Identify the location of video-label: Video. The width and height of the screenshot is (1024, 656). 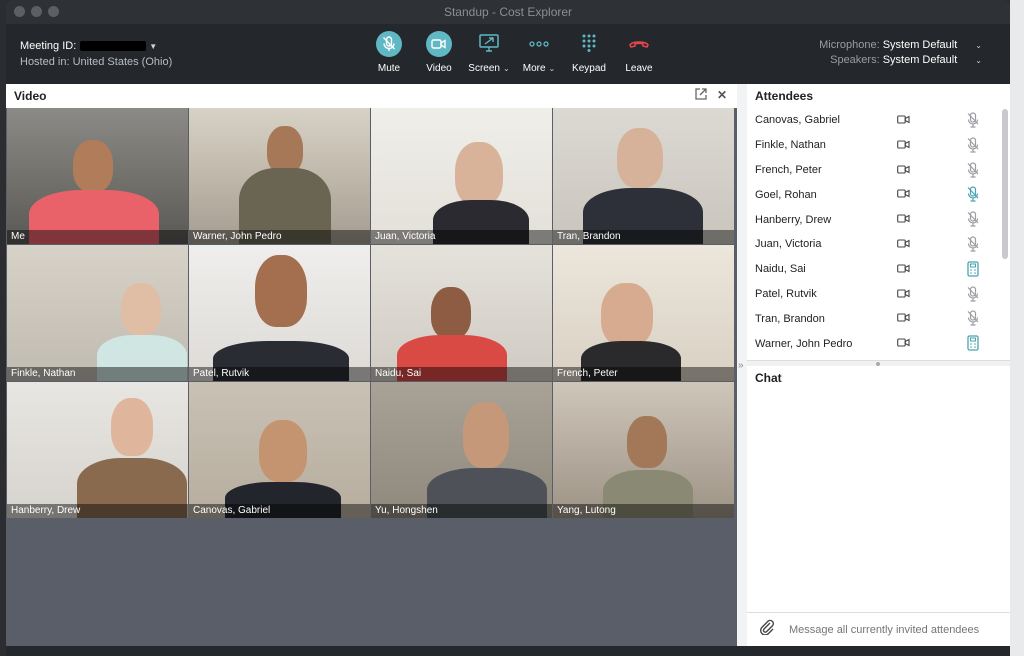
(439, 68).